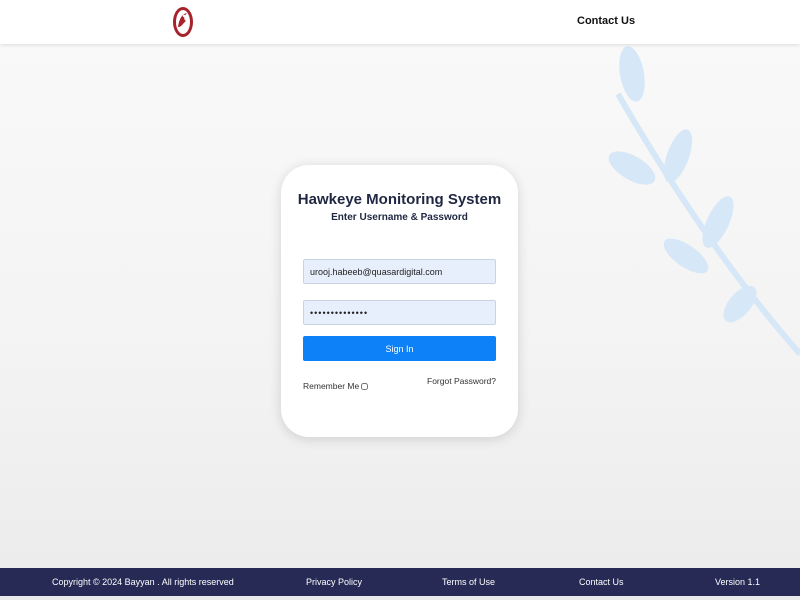  I want to click on sign-in-button: Sign In, so click(399, 348).